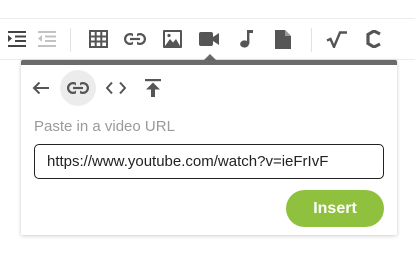  I want to click on video-icon, so click(209, 39).